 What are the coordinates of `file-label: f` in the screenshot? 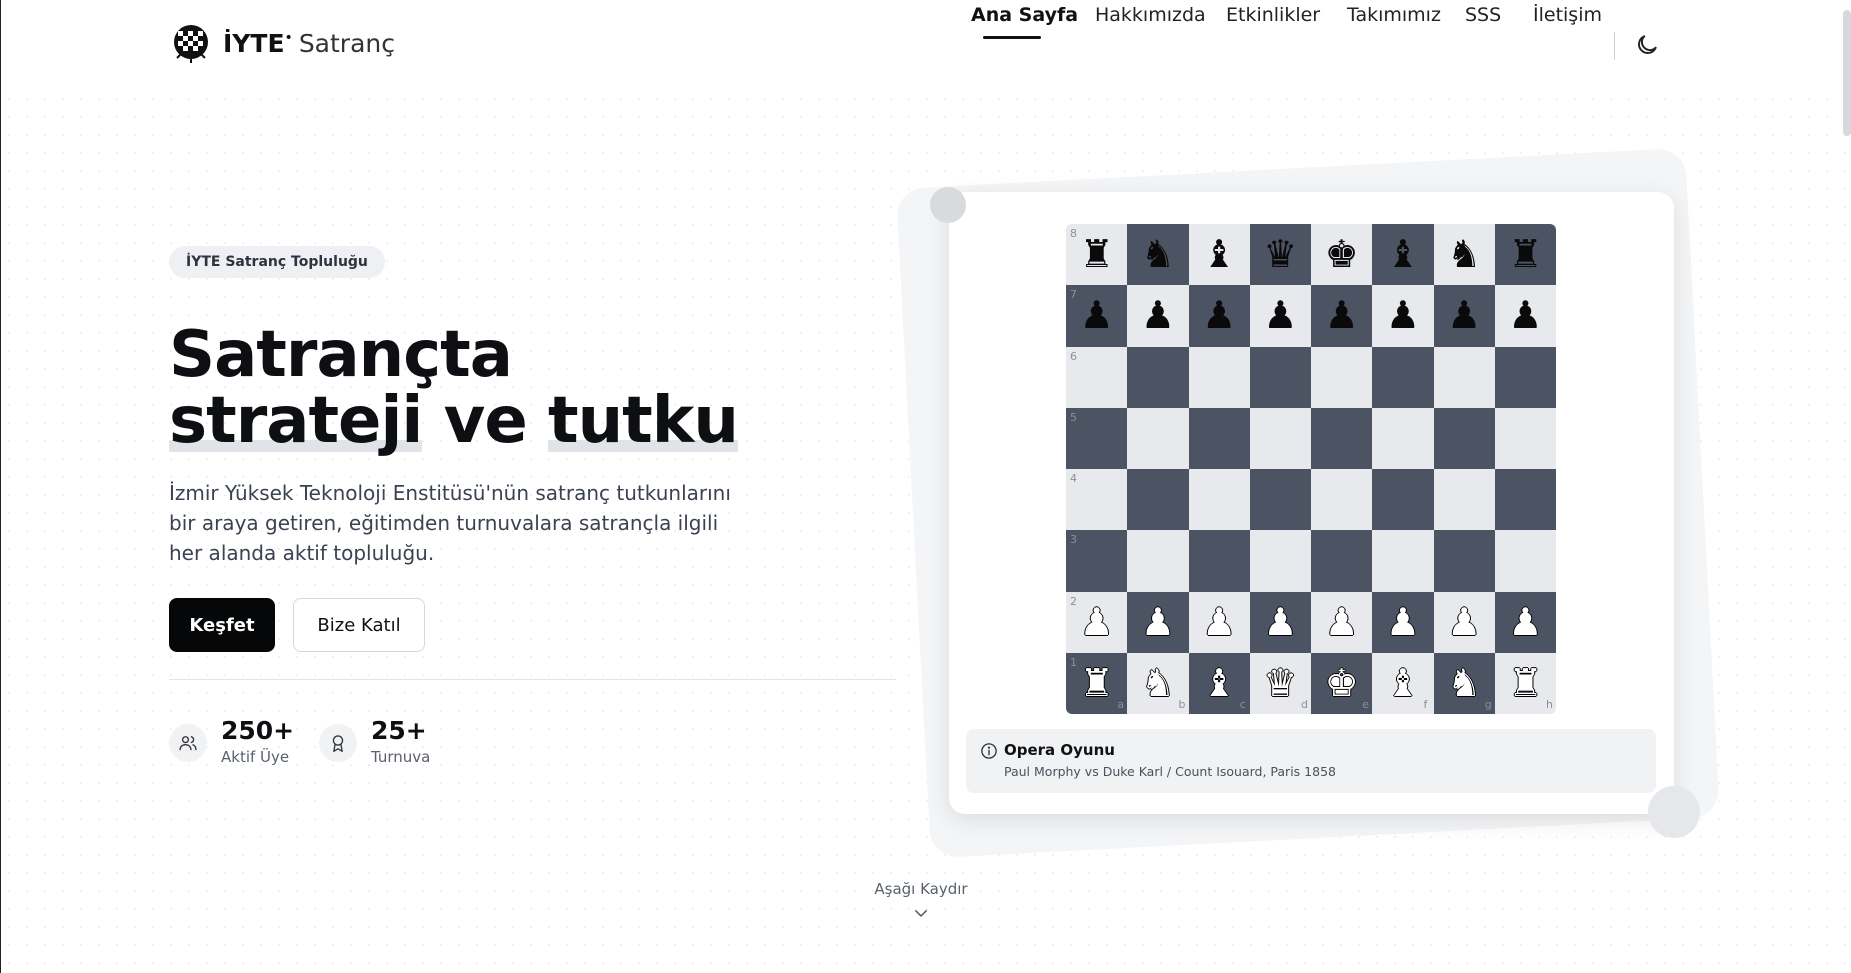 It's located at (1425, 704).